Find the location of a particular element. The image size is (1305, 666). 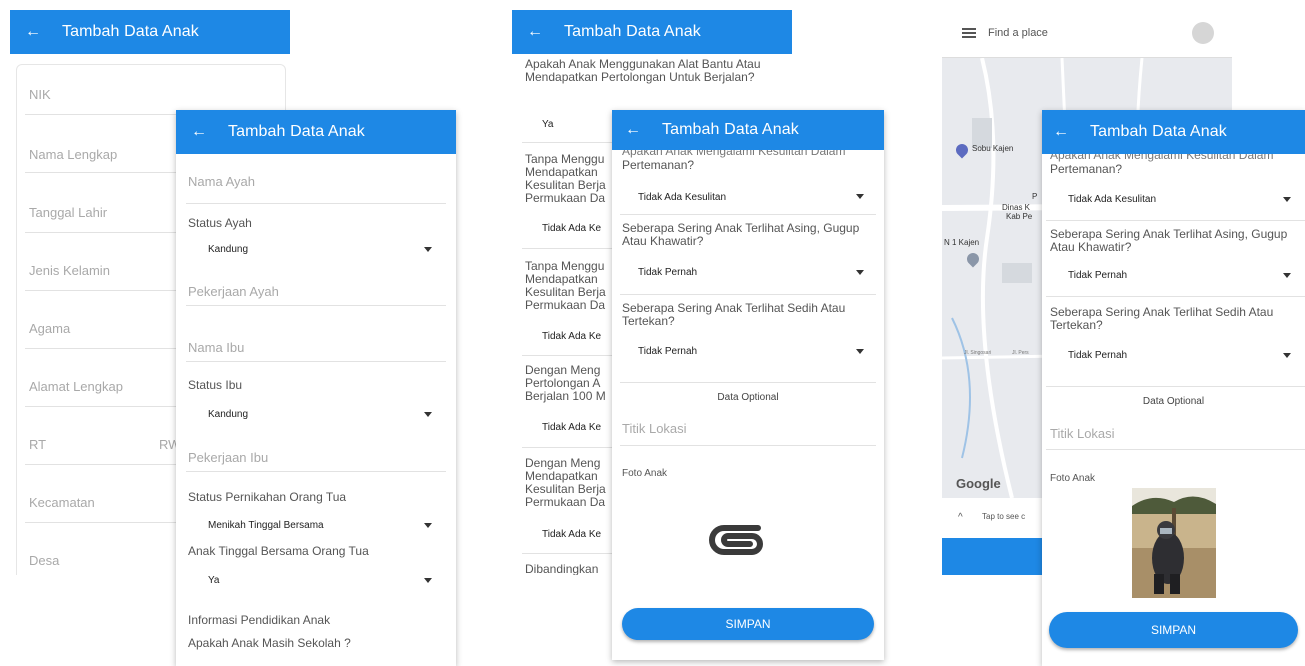

answer-partial-2: Tidak Ada Ke is located at coordinates (571, 336).